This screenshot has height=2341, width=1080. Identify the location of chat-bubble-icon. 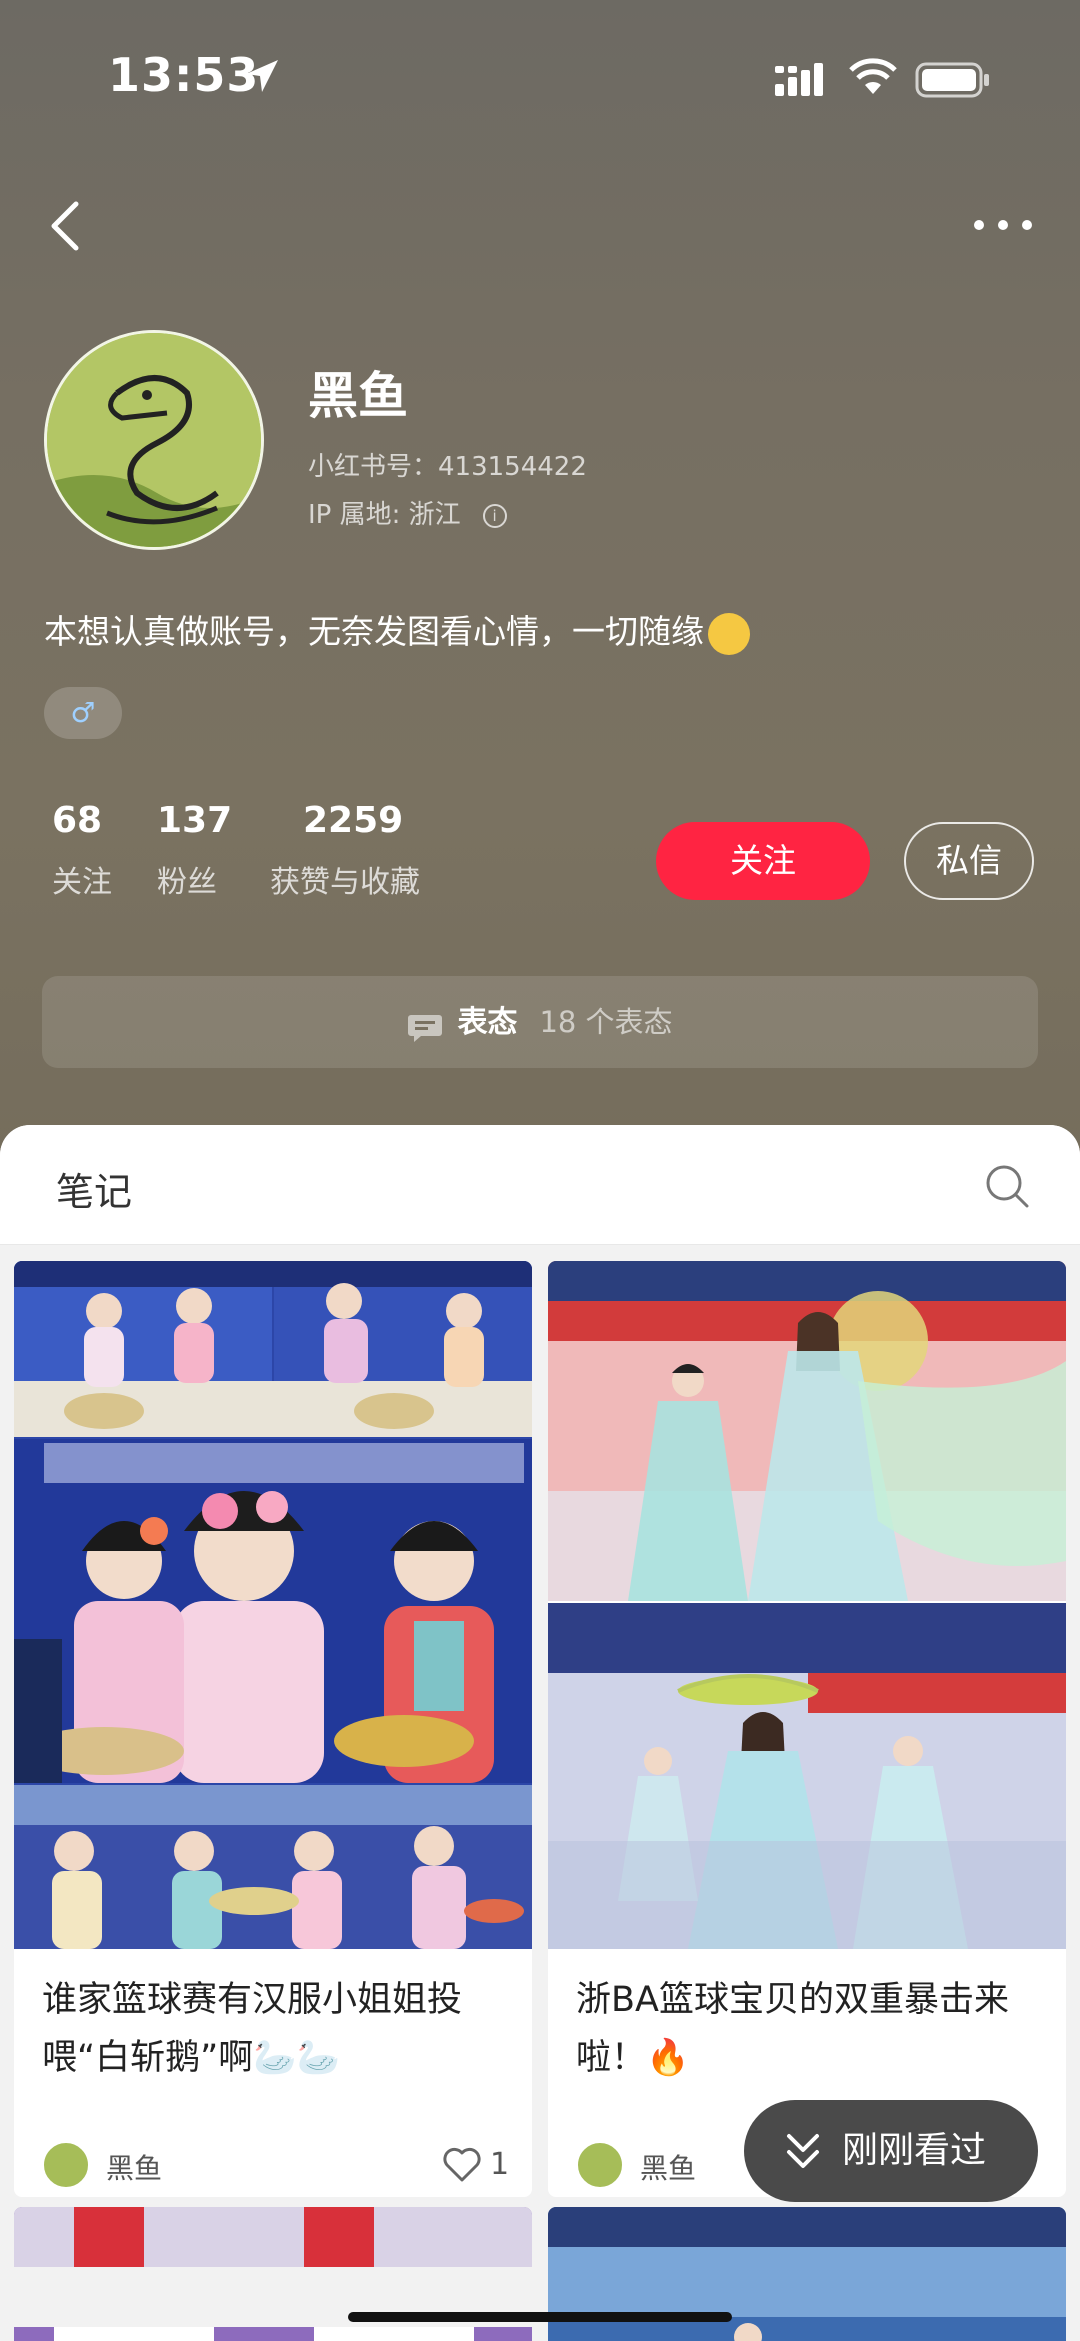
(425, 1028).